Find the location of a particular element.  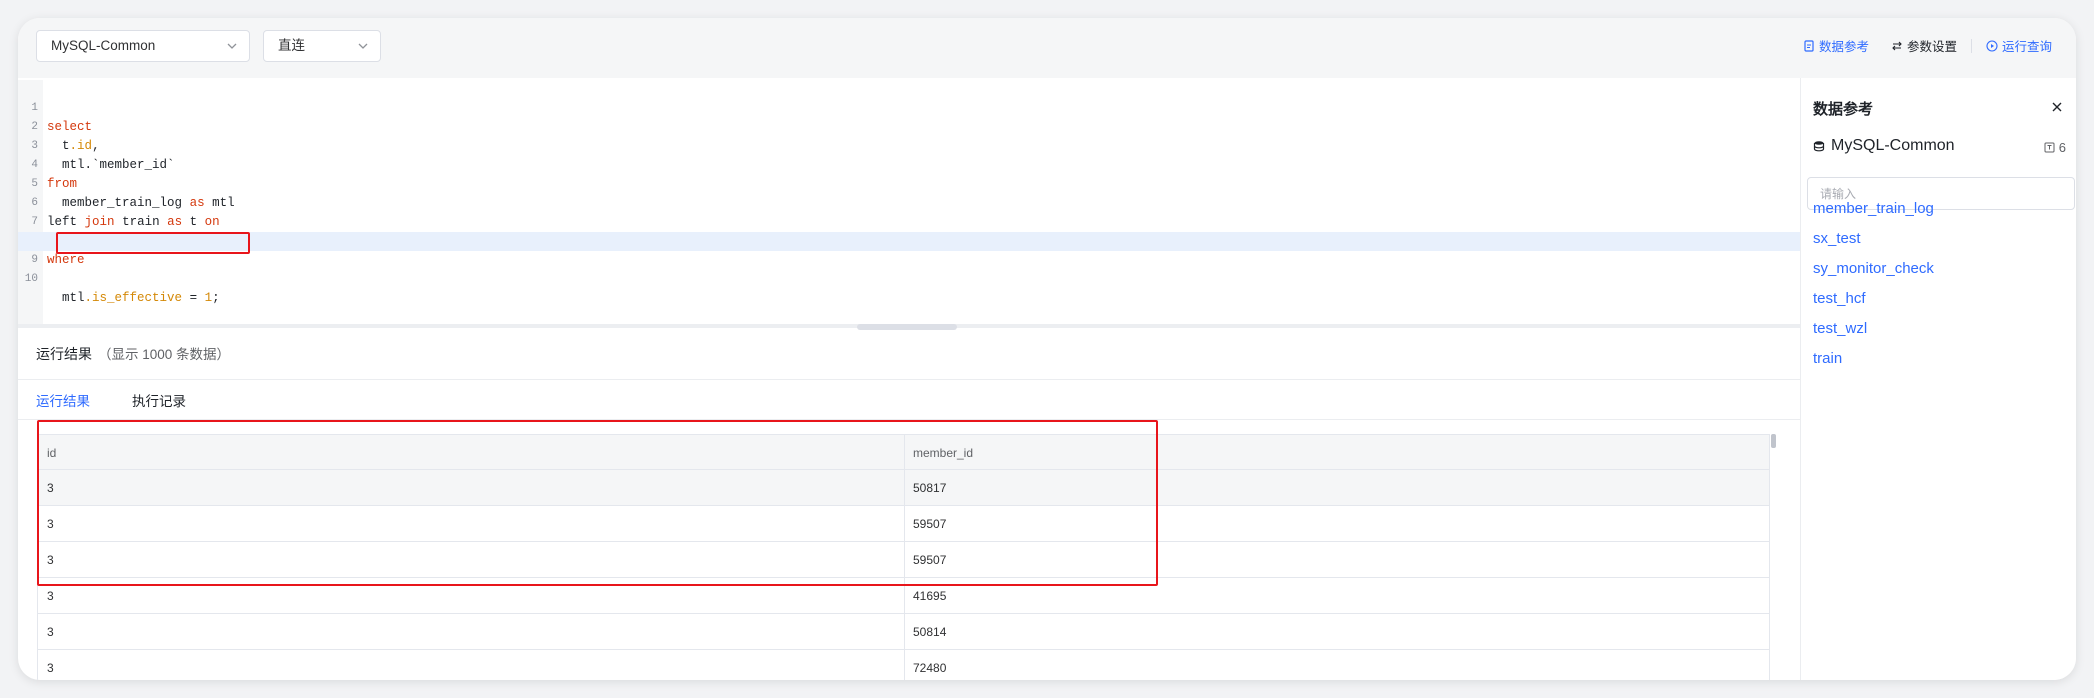

code-line: 10 mtl.is_effective = 1; is located at coordinates (909, 278).